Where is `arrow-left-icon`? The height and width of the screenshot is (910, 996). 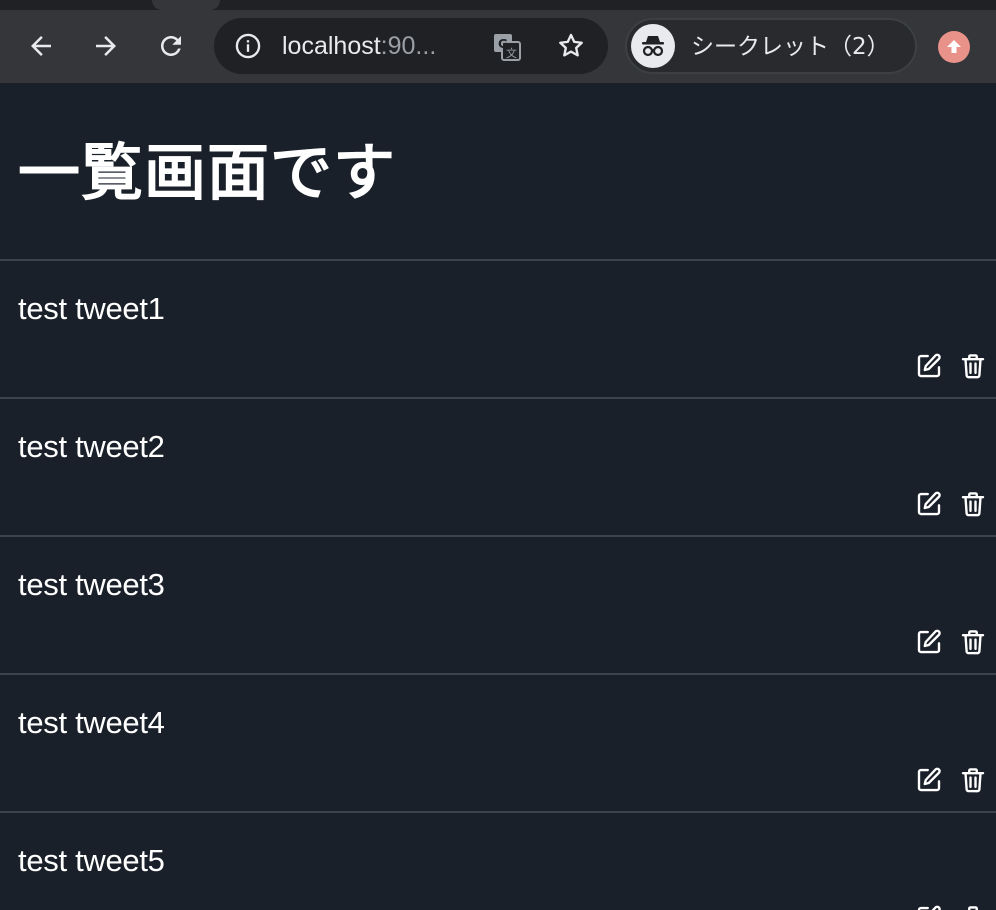 arrow-left-icon is located at coordinates (41, 46).